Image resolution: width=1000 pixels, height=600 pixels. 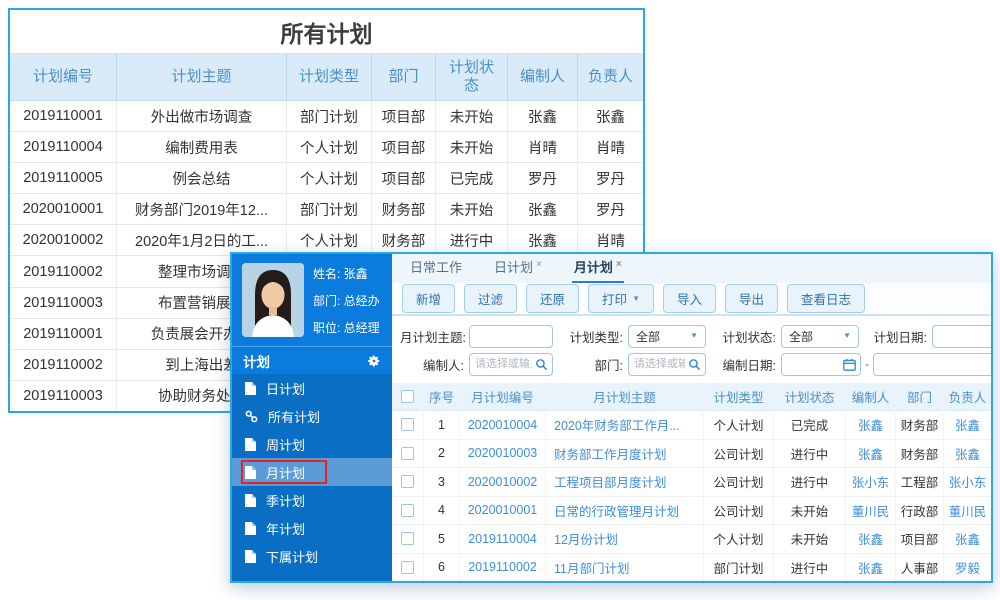 I want to click on cell-plan-id-link: 2019110004, so click(x=503, y=539).